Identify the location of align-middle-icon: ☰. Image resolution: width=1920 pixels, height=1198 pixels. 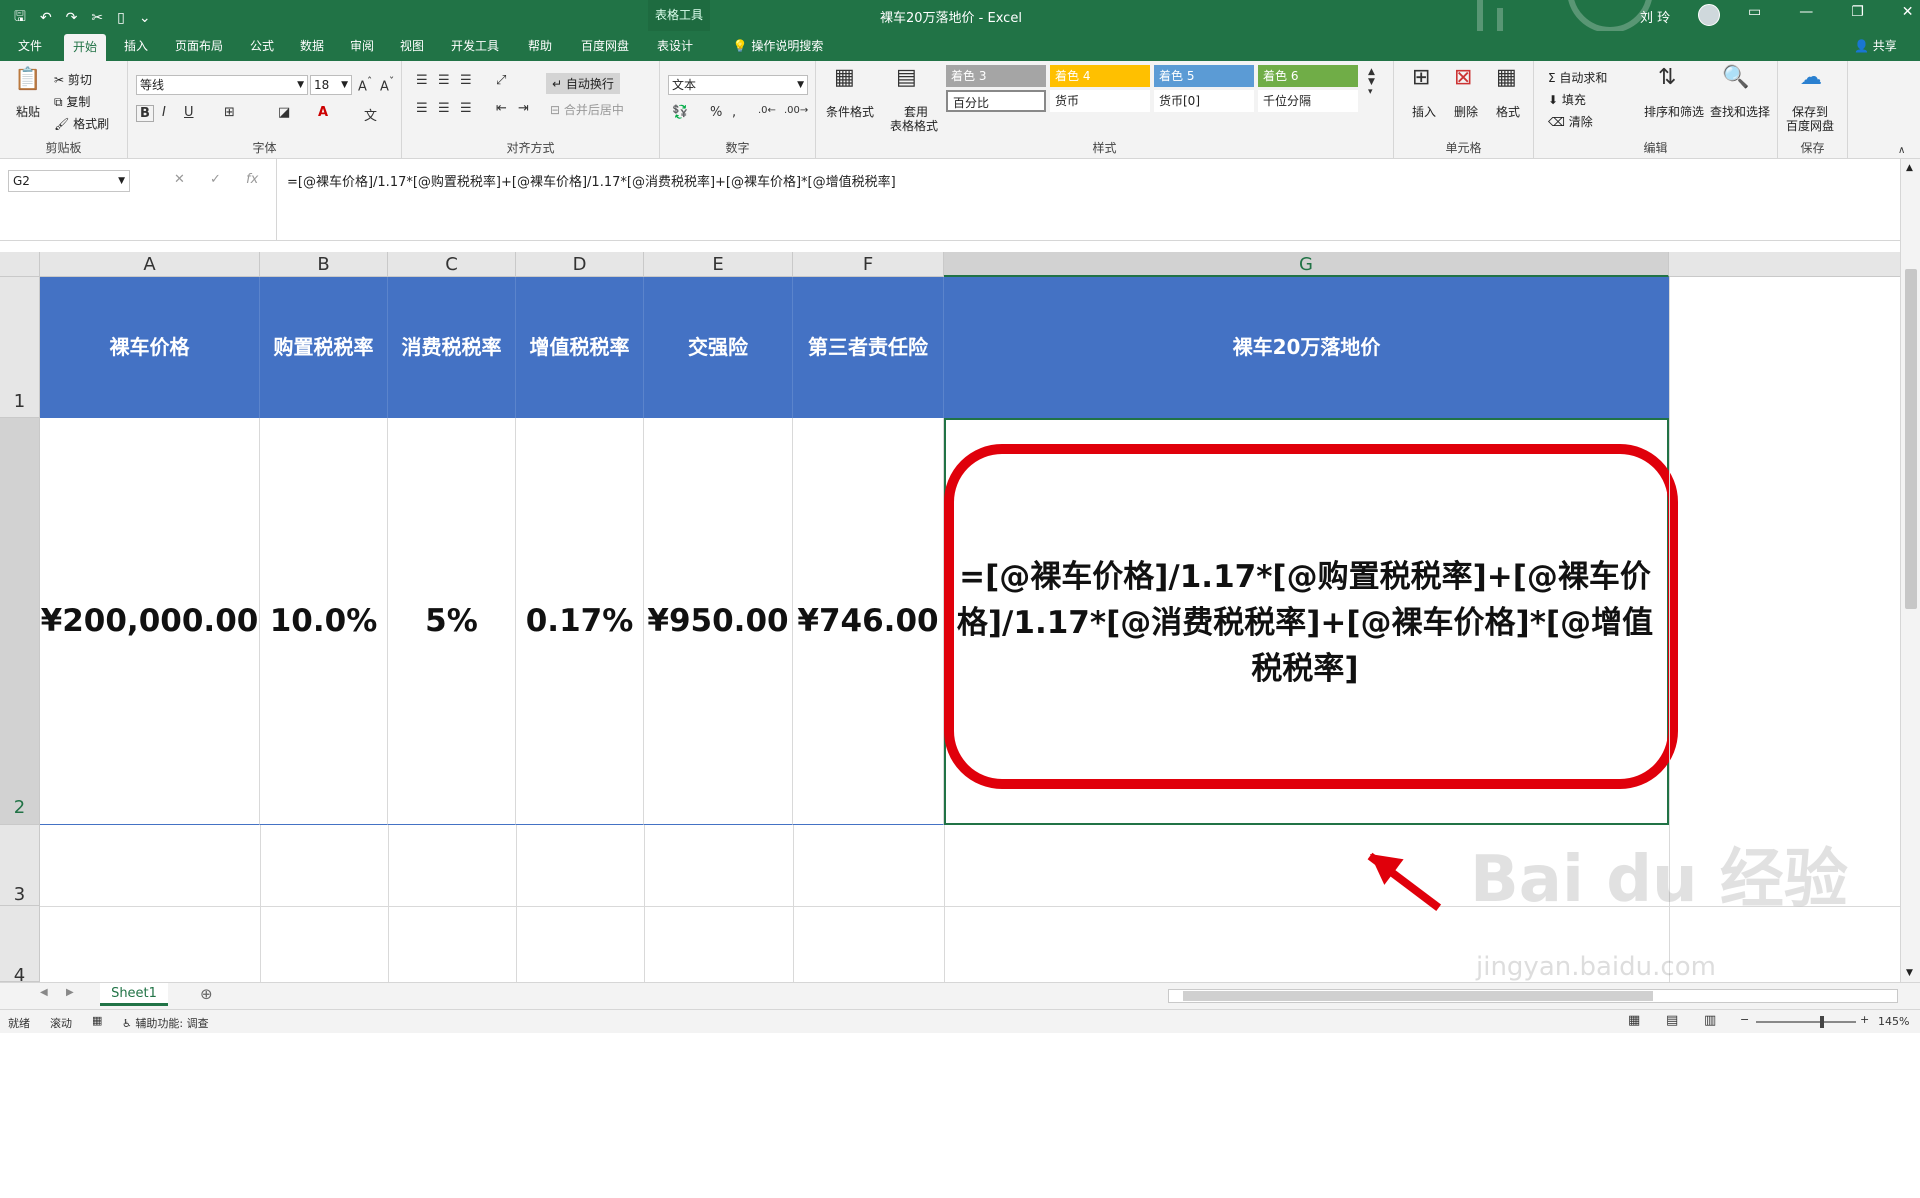
(444, 80).